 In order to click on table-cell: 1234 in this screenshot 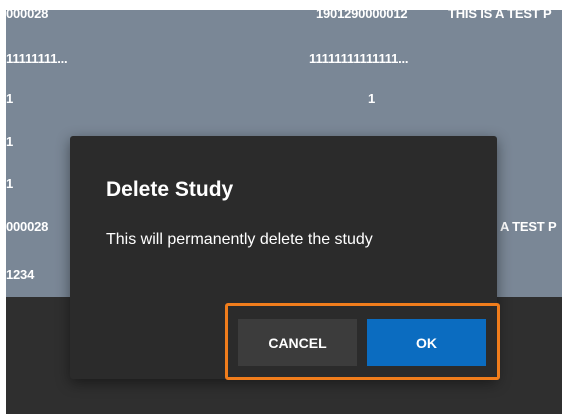, I will do `click(20, 274)`.